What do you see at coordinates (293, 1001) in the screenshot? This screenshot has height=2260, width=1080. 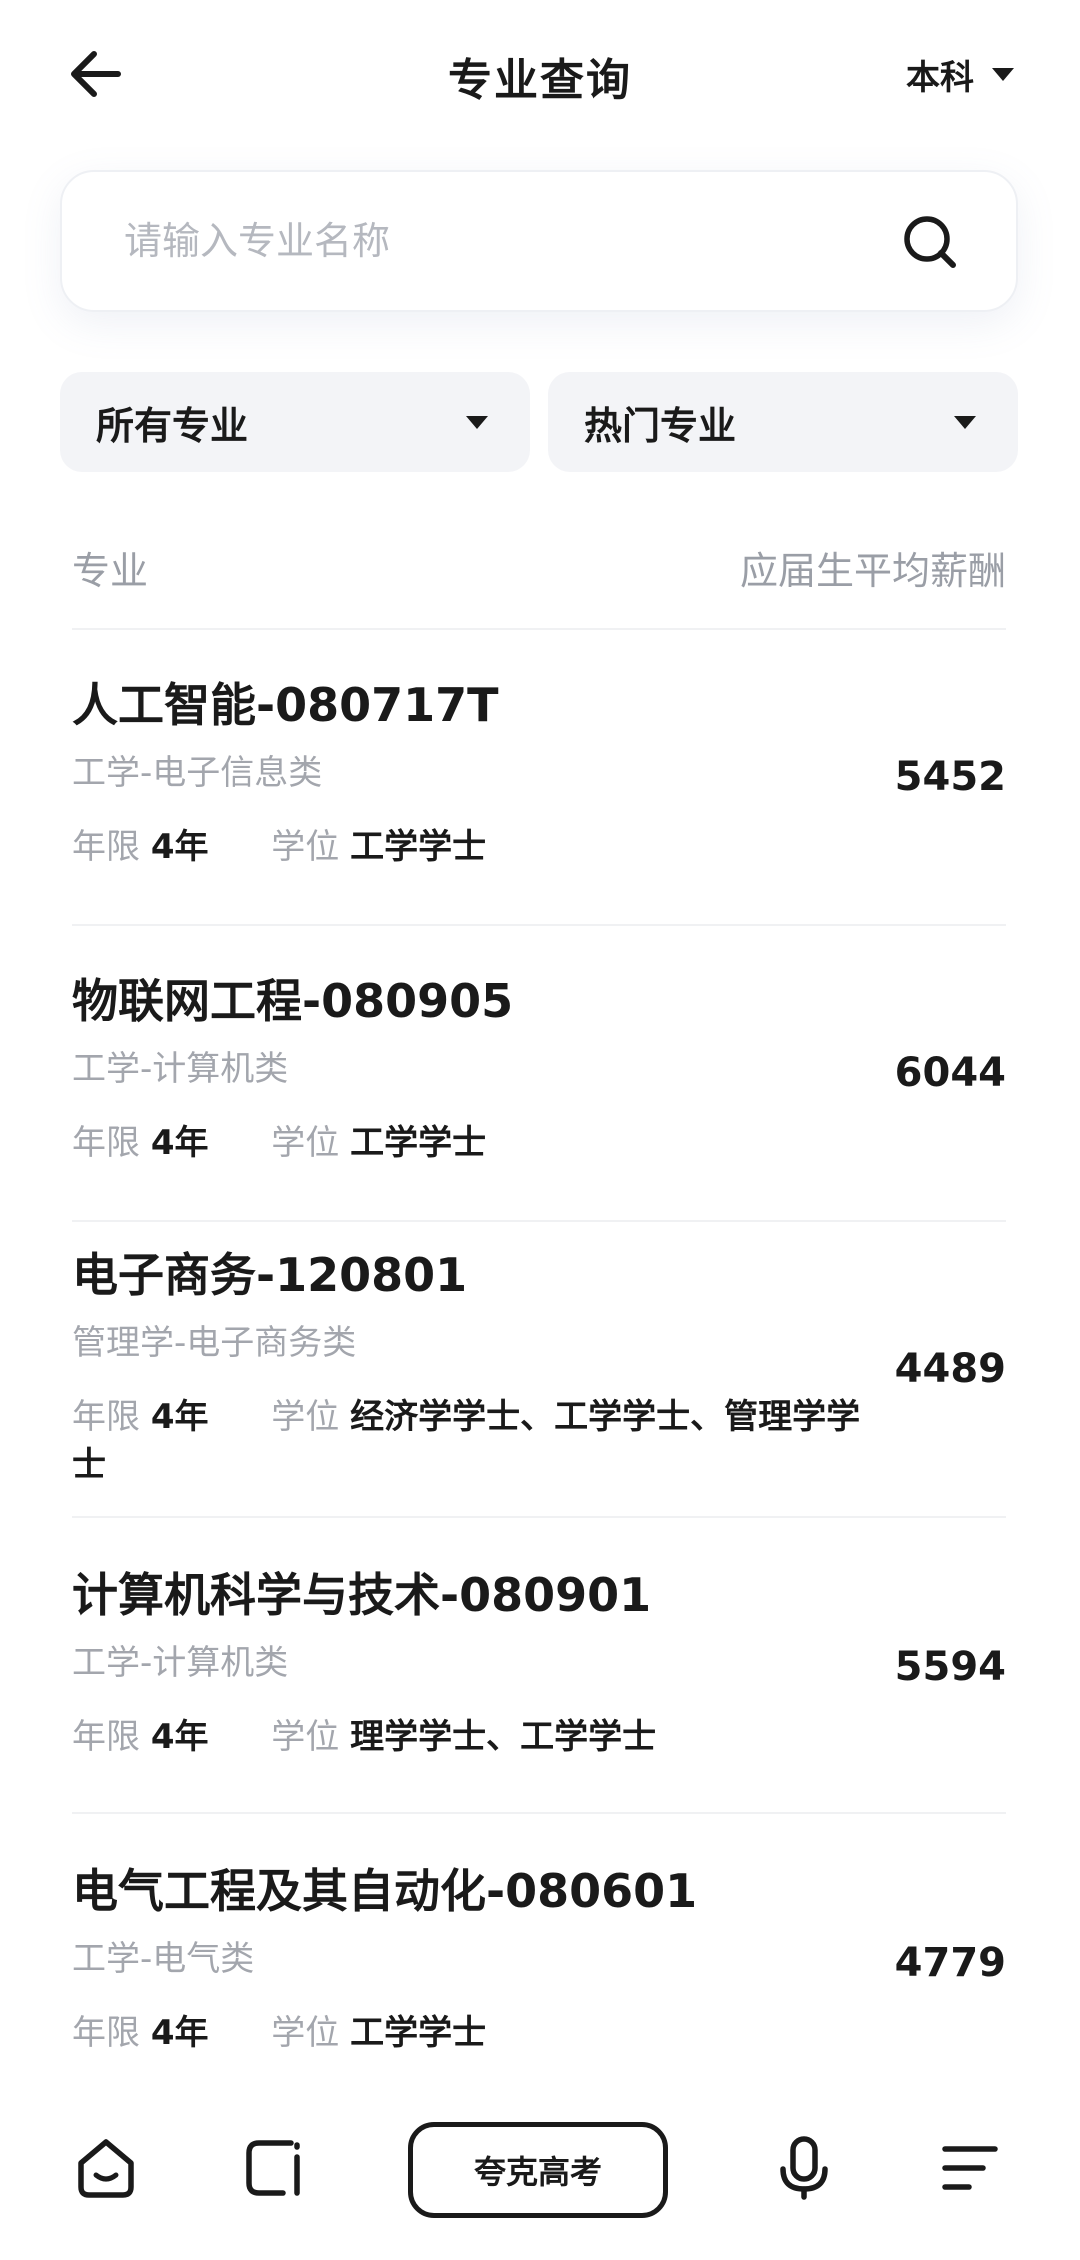 I see `major-name: 物联网工程-080905` at bounding box center [293, 1001].